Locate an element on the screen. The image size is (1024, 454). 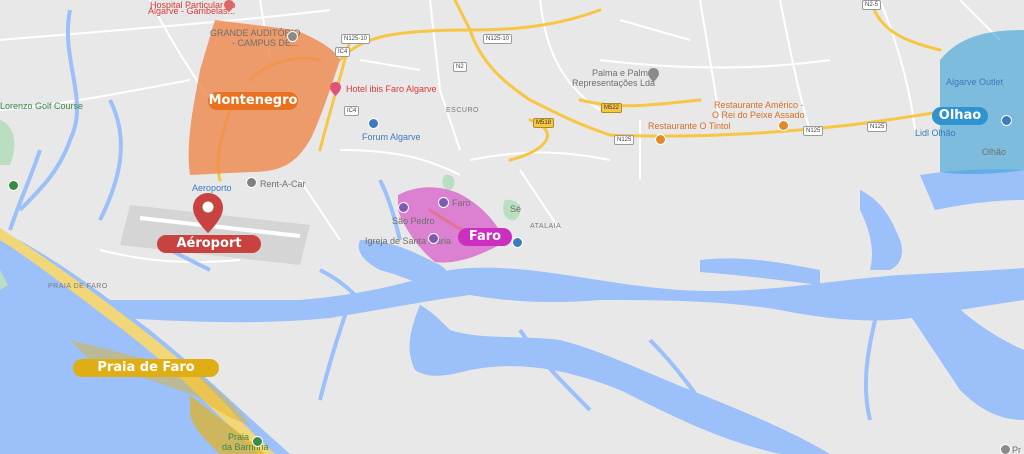
road-shield-m518: M518 is located at coordinates (544, 123).